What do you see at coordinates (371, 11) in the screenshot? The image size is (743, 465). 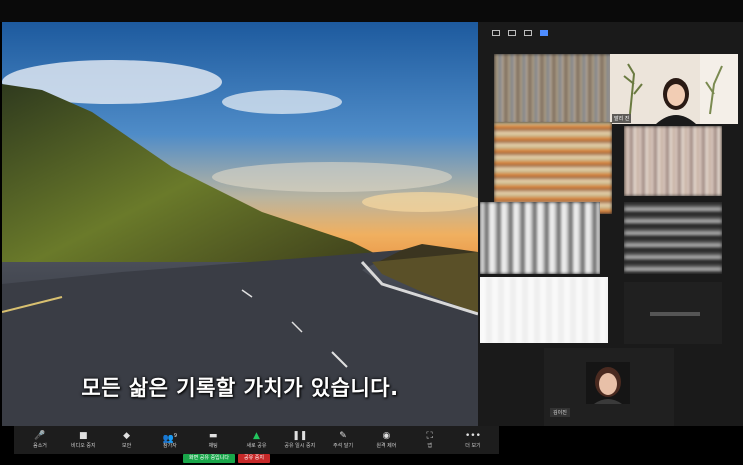 I see `window-top-bar` at bounding box center [371, 11].